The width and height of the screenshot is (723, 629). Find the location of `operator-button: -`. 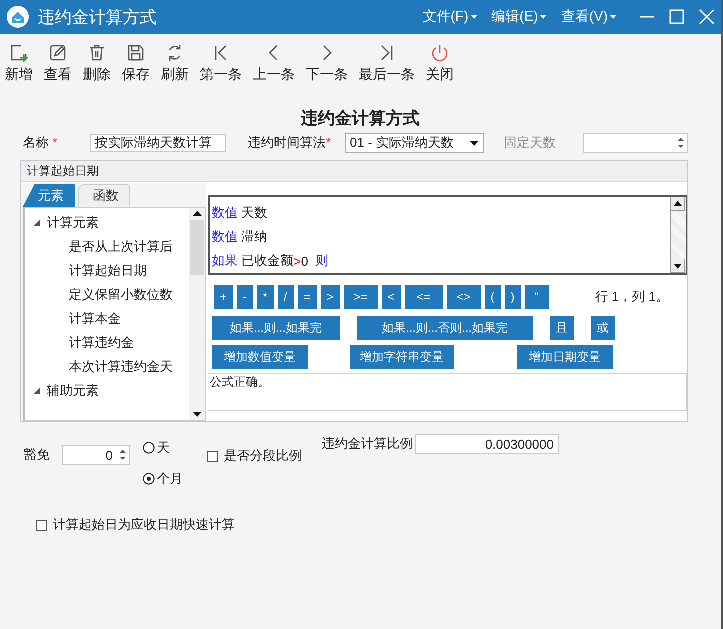

operator-button: - is located at coordinates (245, 297).